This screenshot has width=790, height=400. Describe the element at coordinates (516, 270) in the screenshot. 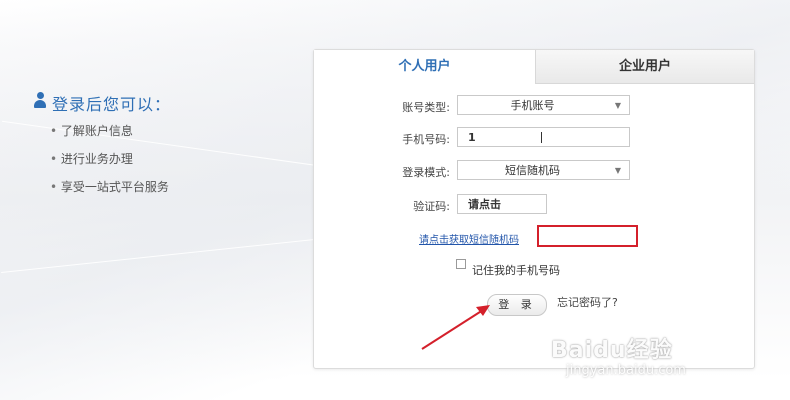

I see `remember-phone-label: 记住我的手机号码` at that location.